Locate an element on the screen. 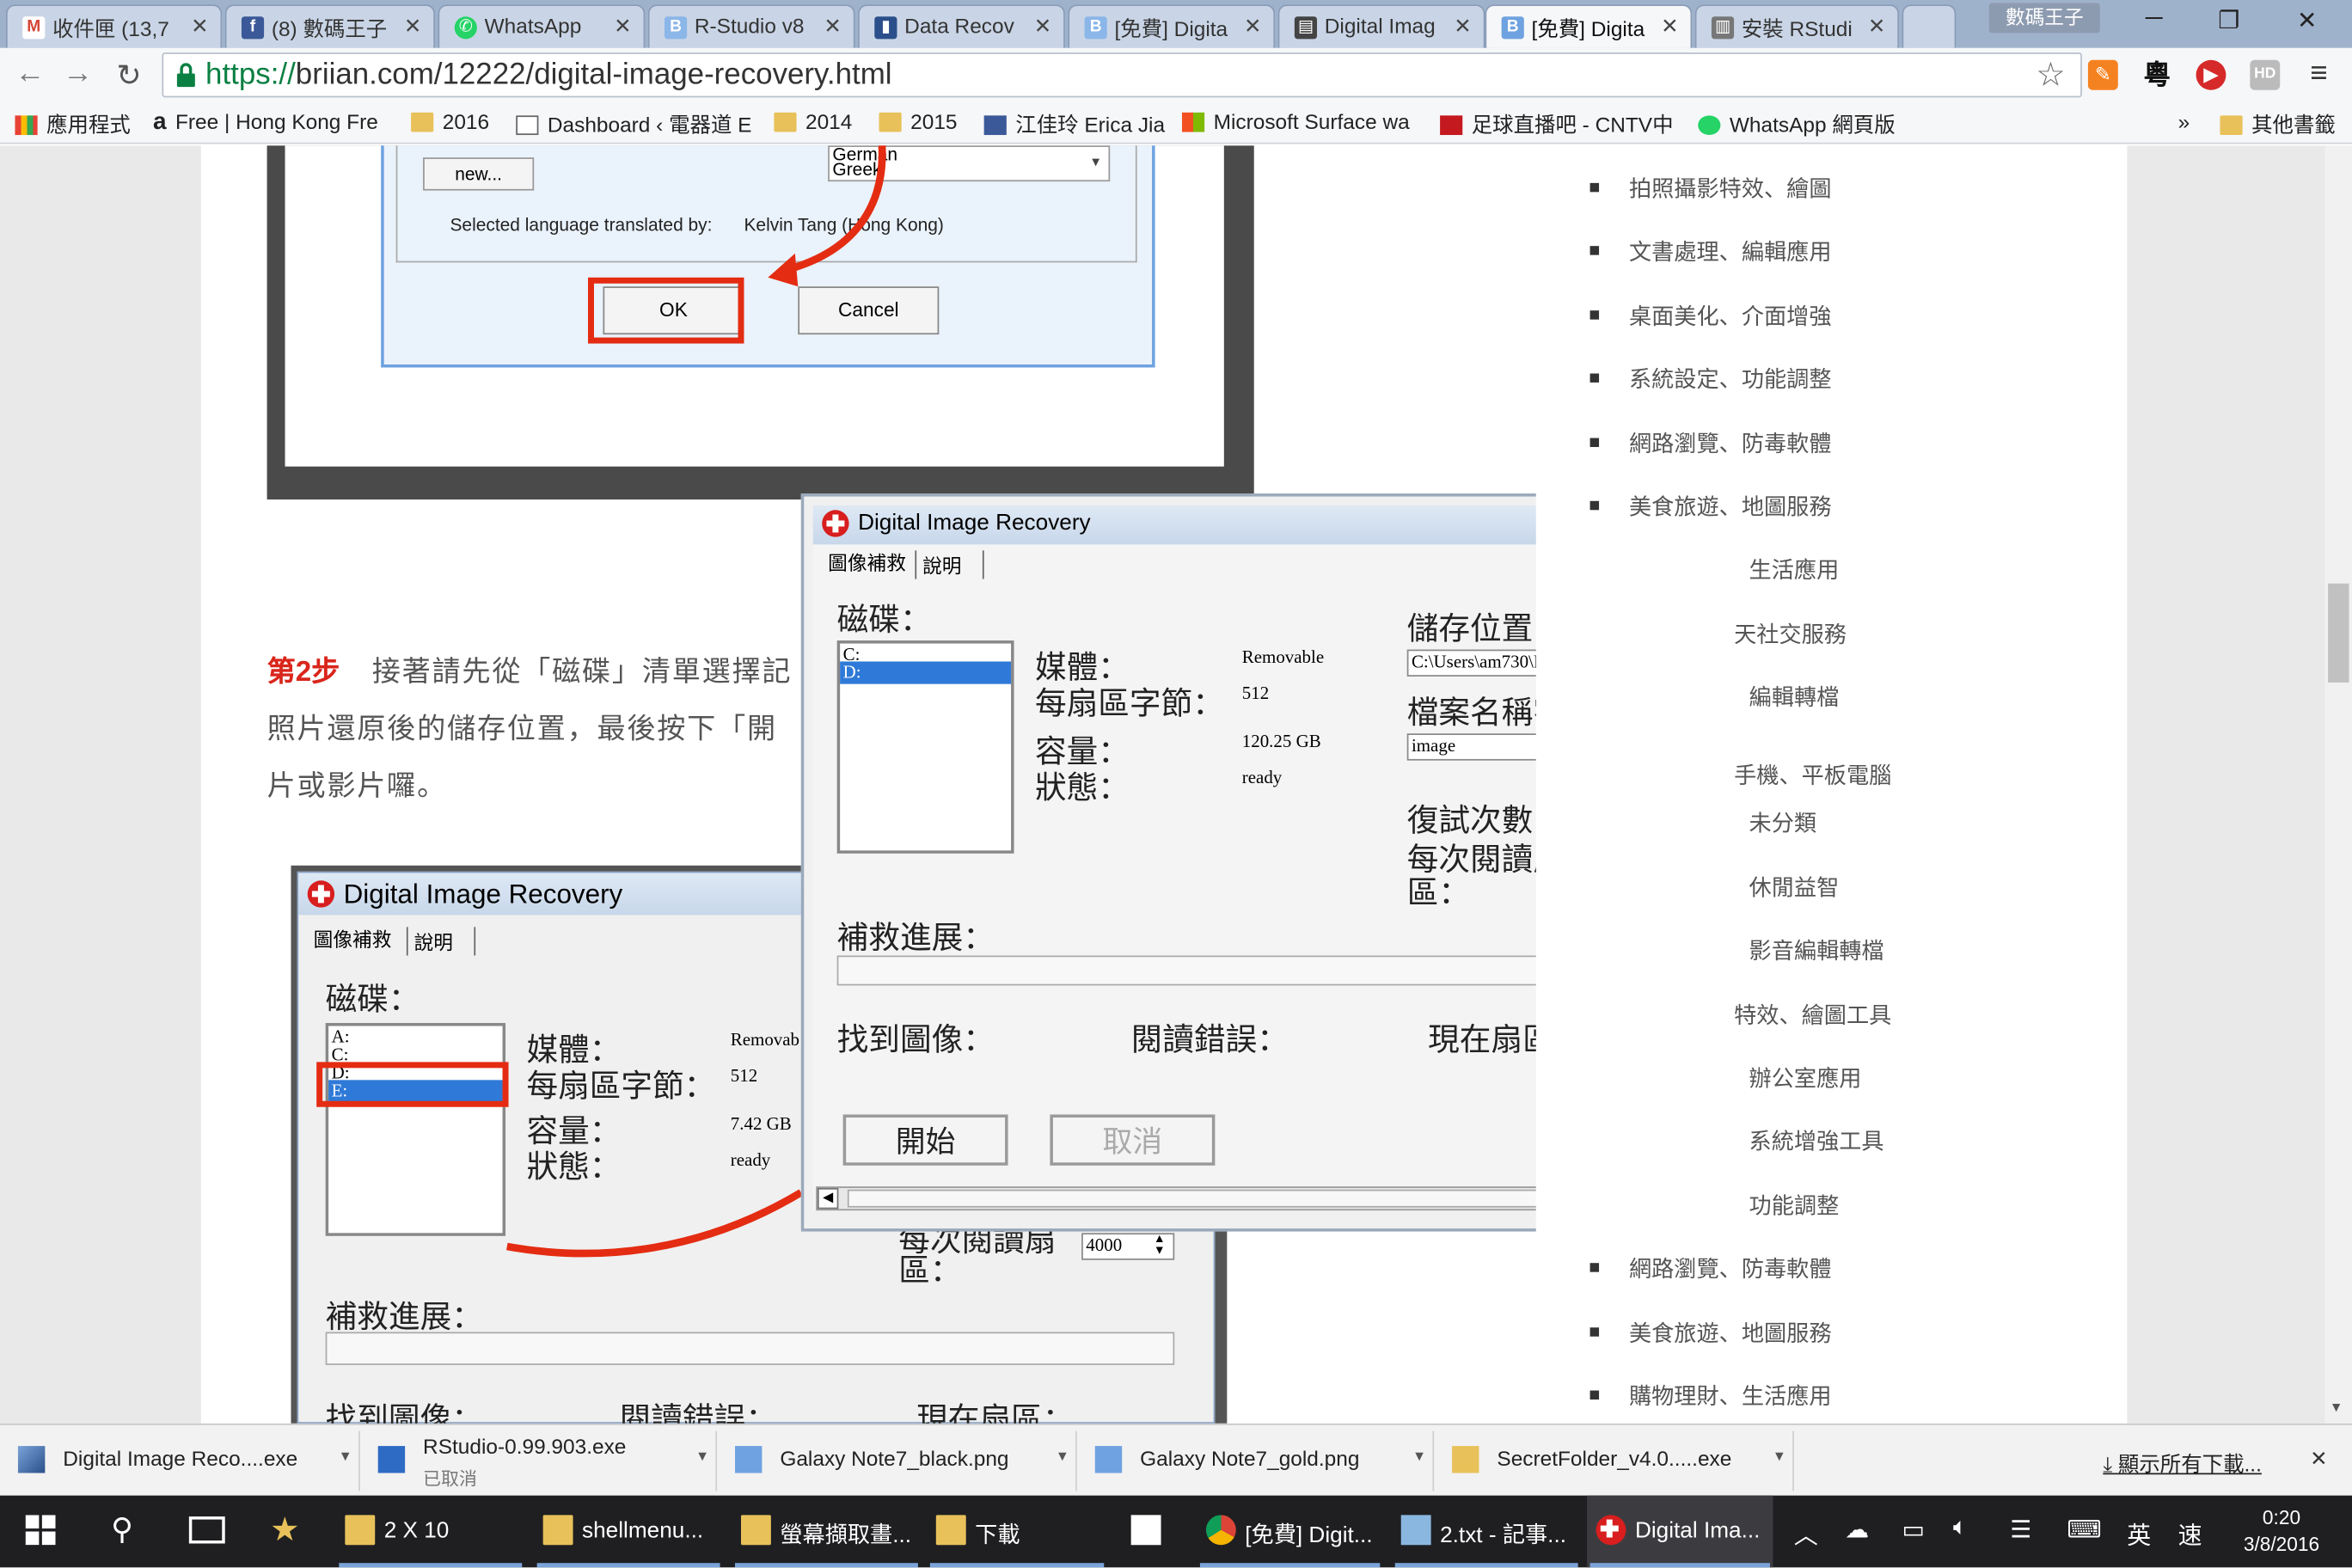 The width and height of the screenshot is (2352, 1568). bookmark-erica-jia: 江佳玲 Erica Jia is located at coordinates (1074, 124).